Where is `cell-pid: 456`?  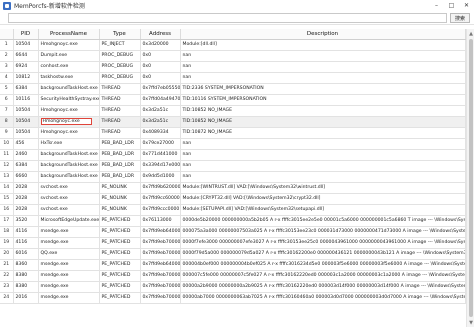
cell-pid: 456 is located at coordinates (26, 144).